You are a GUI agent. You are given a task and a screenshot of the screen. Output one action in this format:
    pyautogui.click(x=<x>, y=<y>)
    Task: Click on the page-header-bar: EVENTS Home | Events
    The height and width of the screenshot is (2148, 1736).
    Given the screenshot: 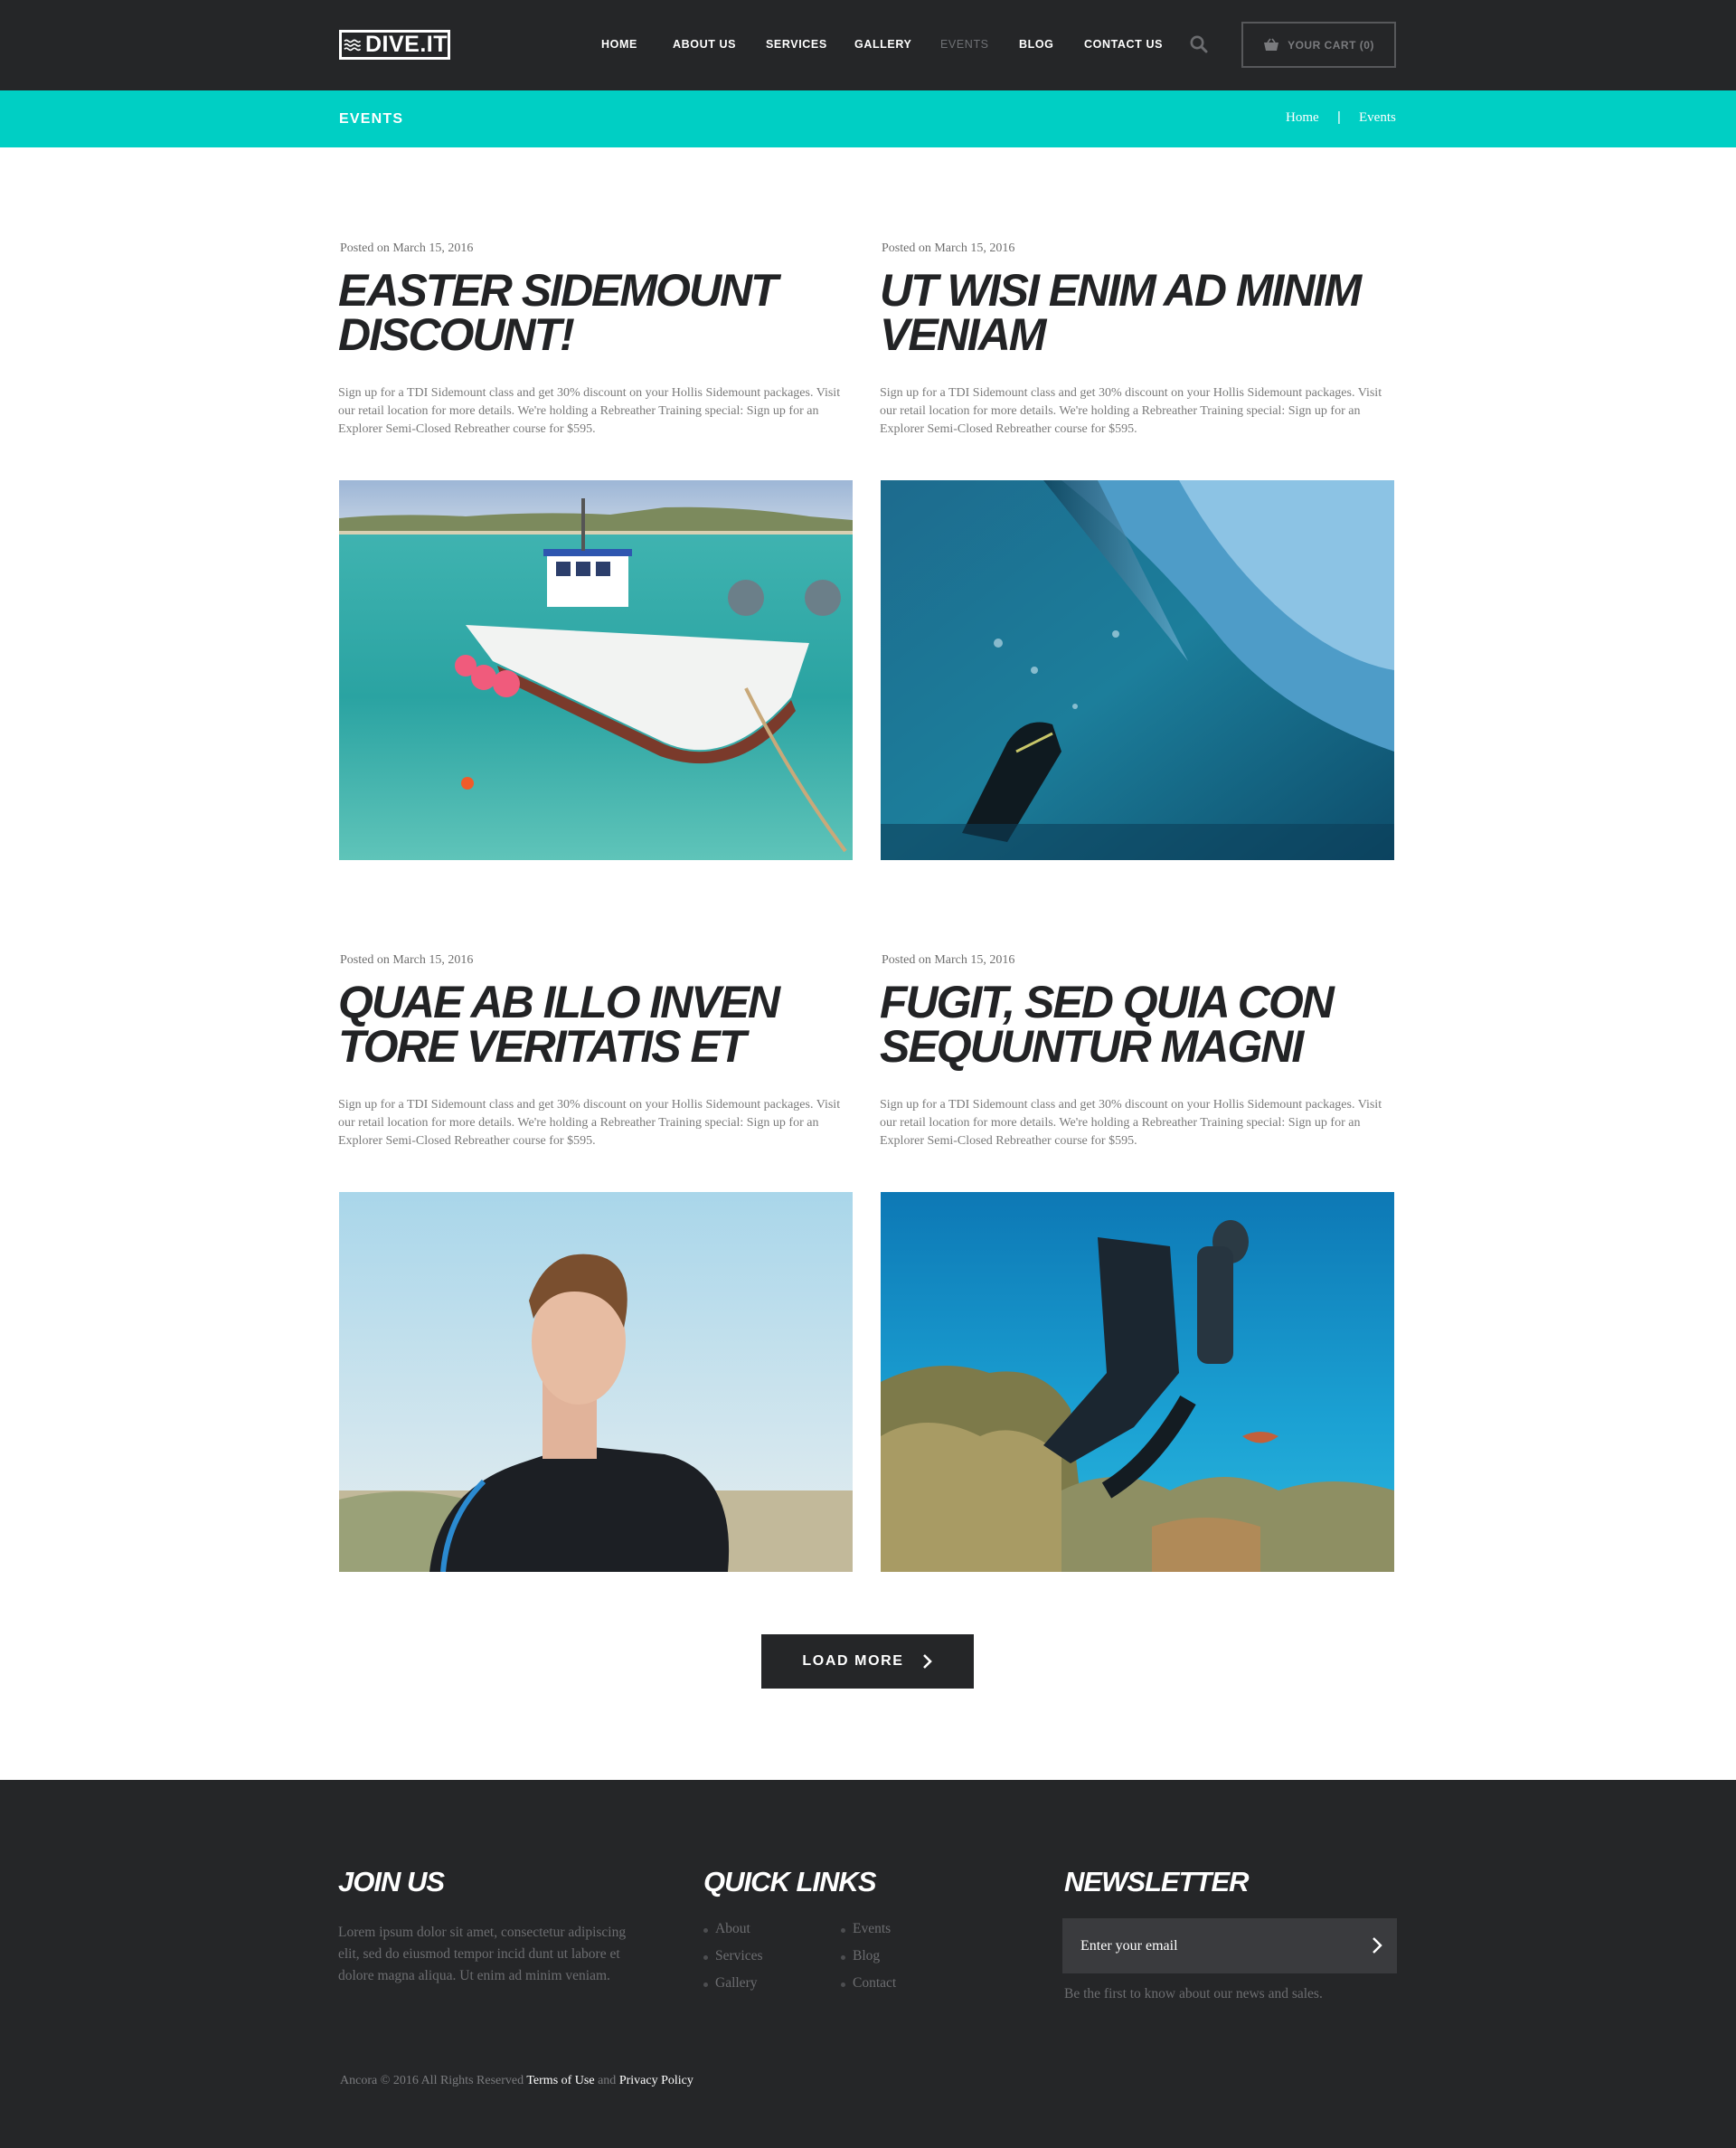 What is the action you would take?
    pyautogui.click(x=868, y=118)
    